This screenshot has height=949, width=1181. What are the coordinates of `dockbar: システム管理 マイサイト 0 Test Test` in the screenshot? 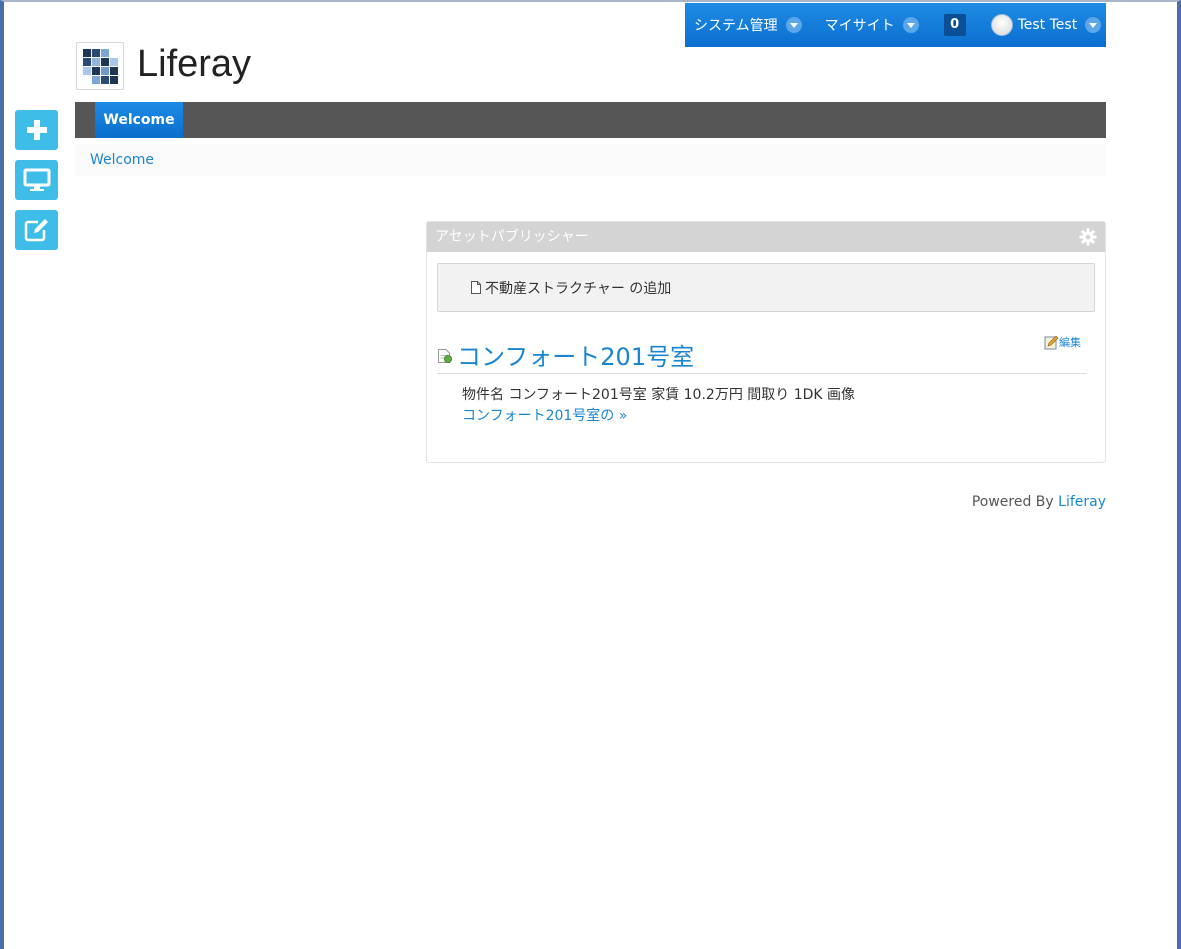 It's located at (895, 25).